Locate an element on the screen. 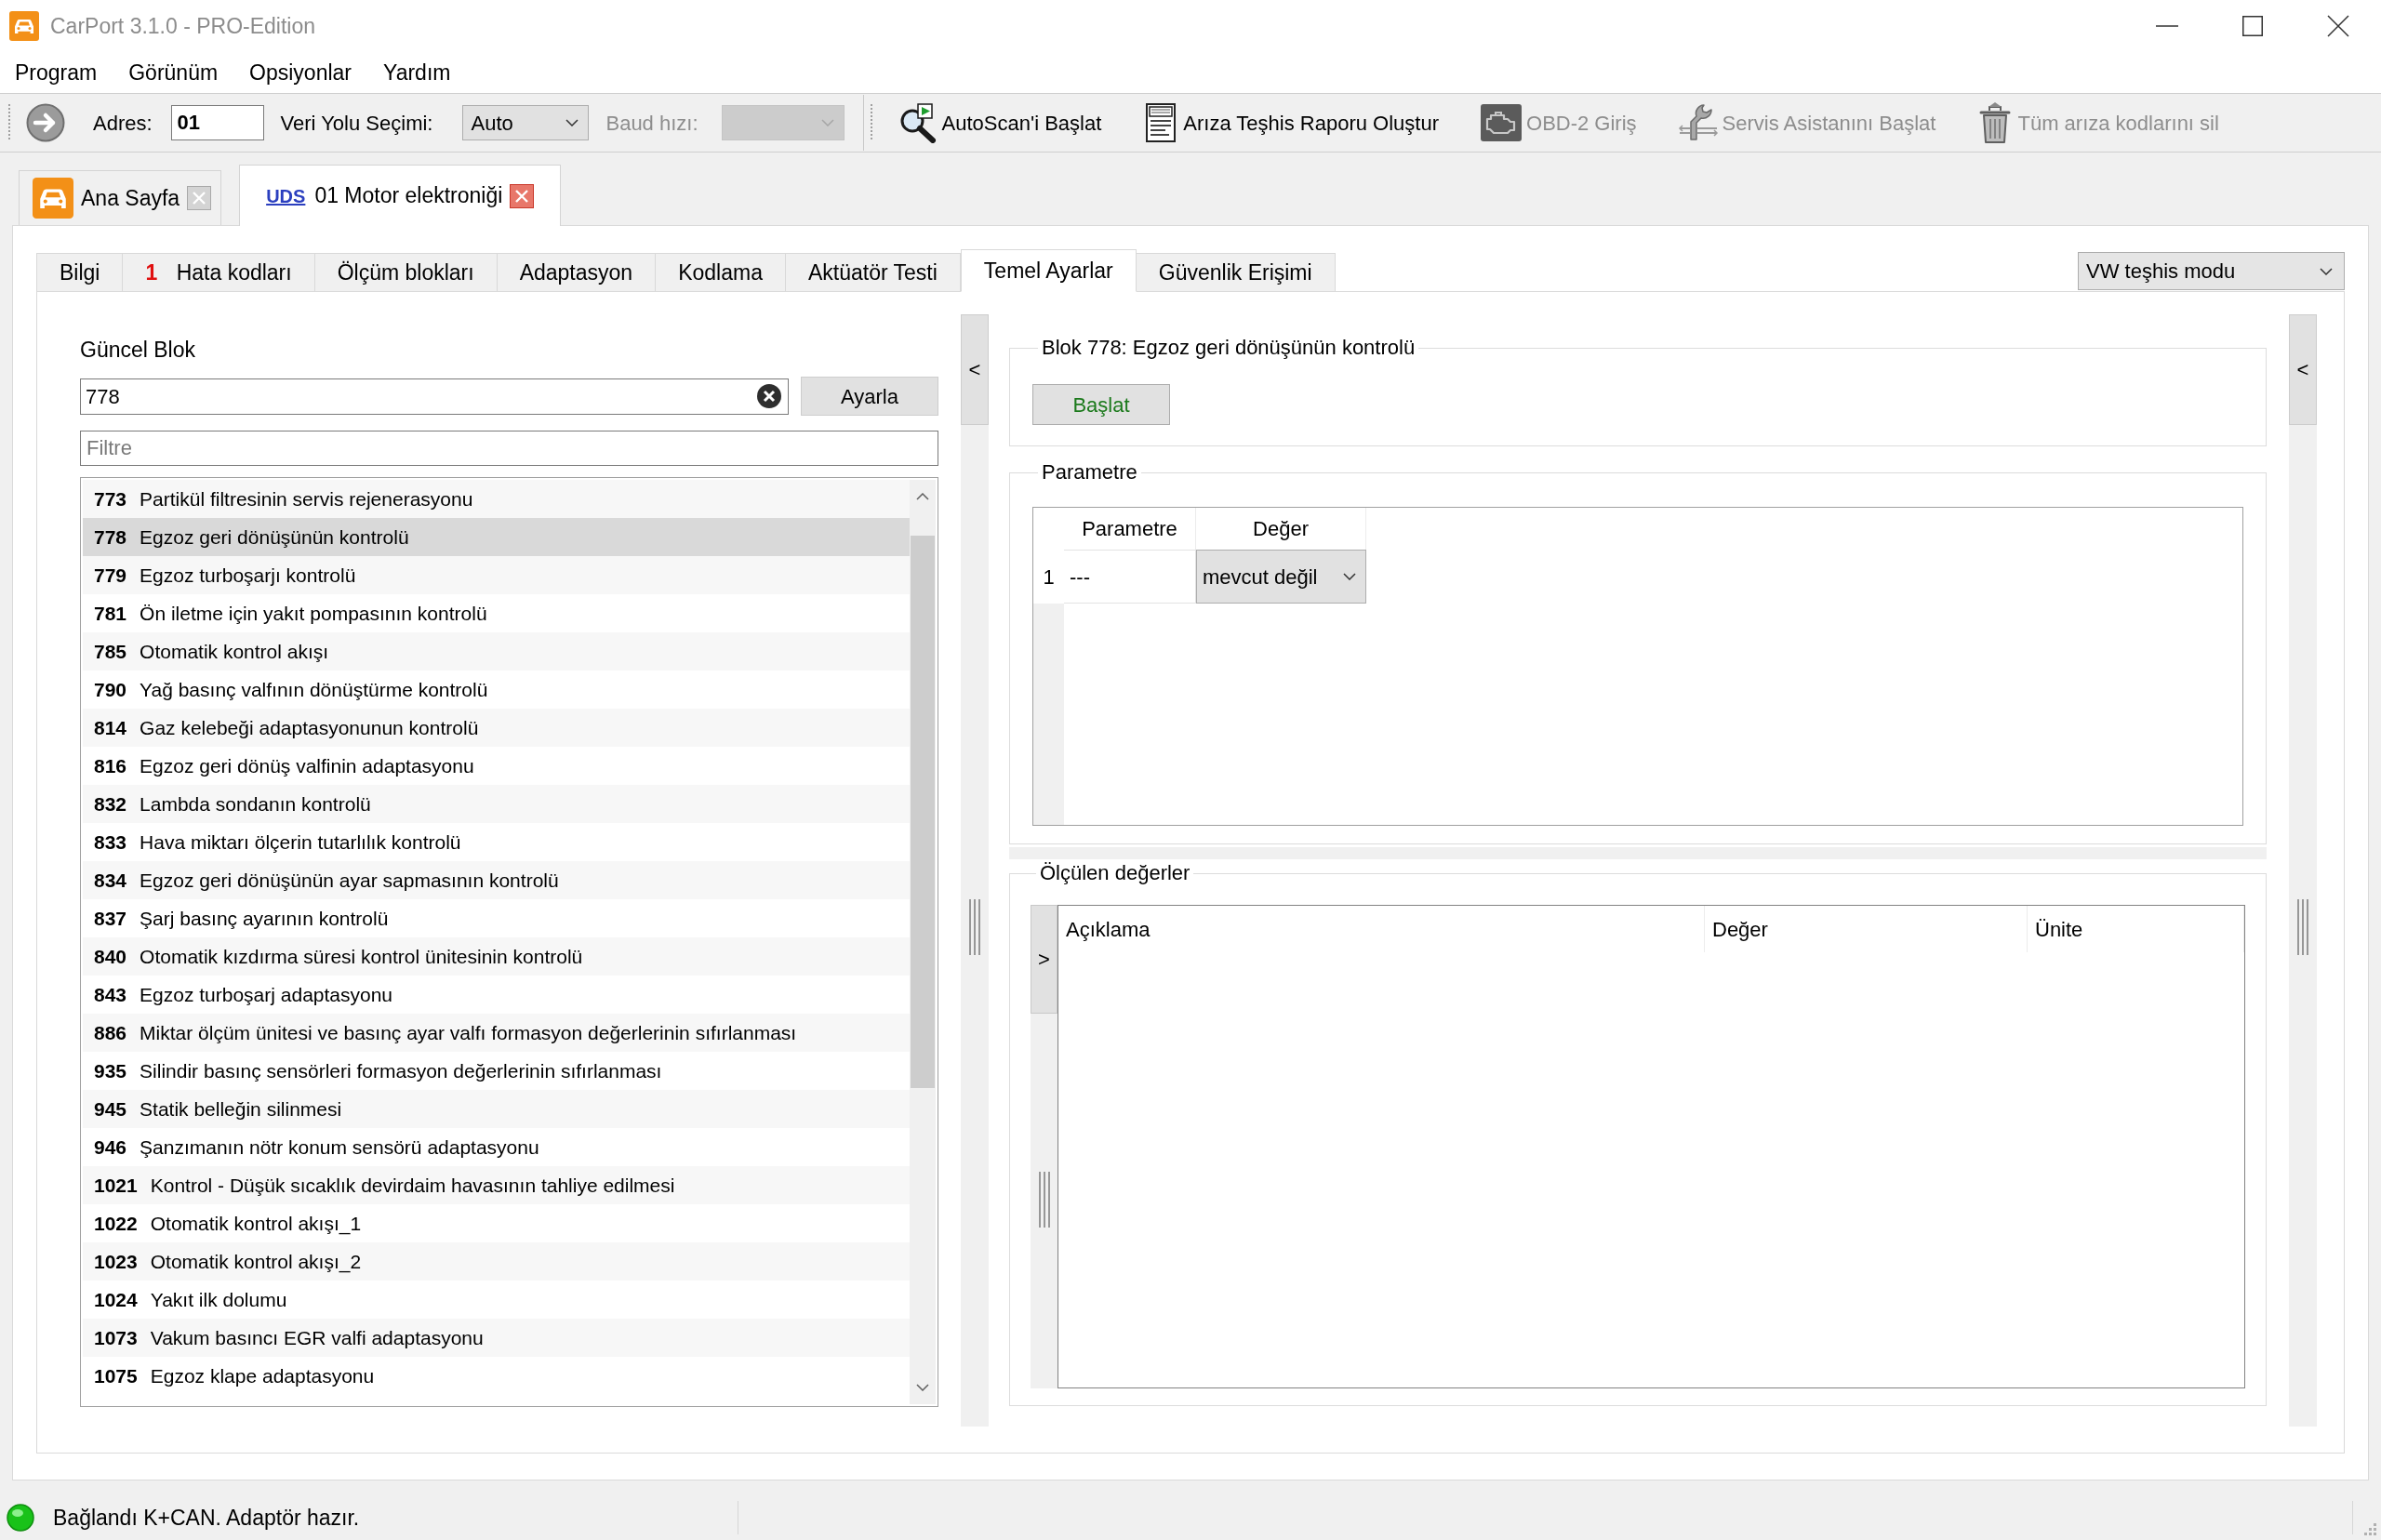 Image resolution: width=2381 pixels, height=1540 pixels. block-list-item: 779 Egzoz turboşarjı kontrolü is located at coordinates (496, 575).